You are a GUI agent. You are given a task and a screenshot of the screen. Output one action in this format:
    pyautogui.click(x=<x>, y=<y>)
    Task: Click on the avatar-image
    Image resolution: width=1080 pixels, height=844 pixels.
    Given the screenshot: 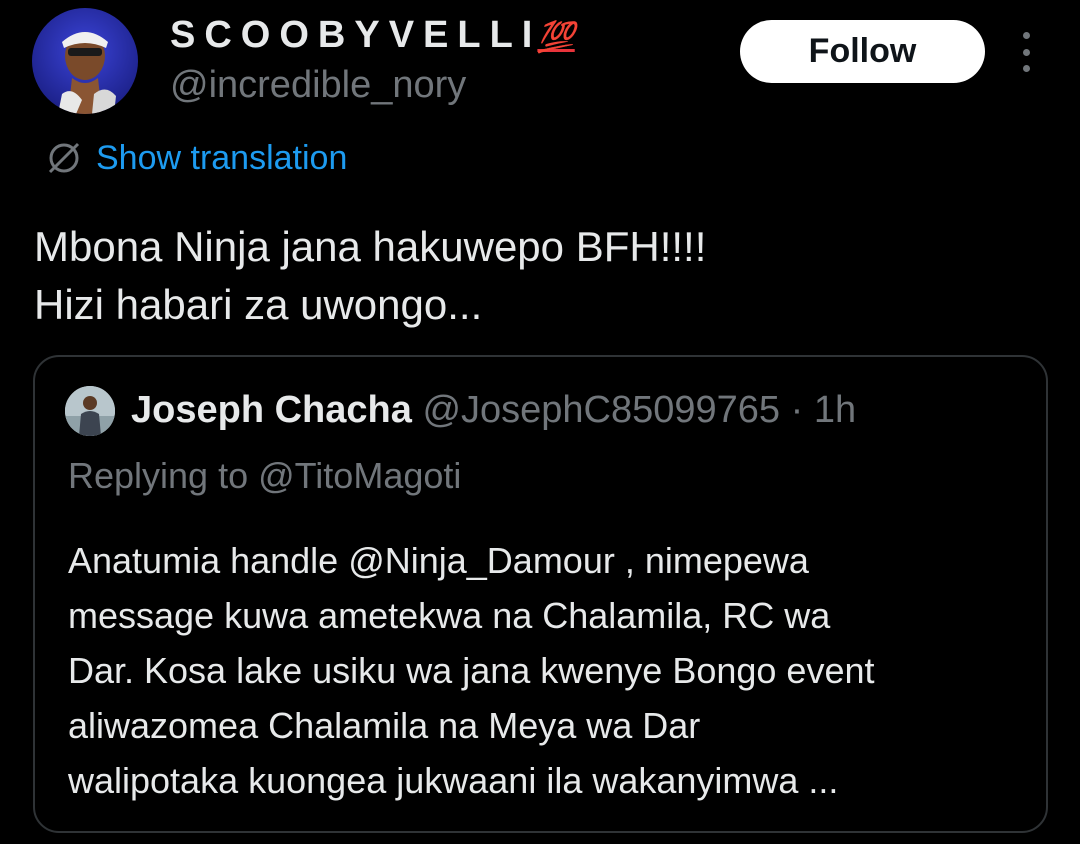 What is the action you would take?
    pyautogui.click(x=87, y=73)
    